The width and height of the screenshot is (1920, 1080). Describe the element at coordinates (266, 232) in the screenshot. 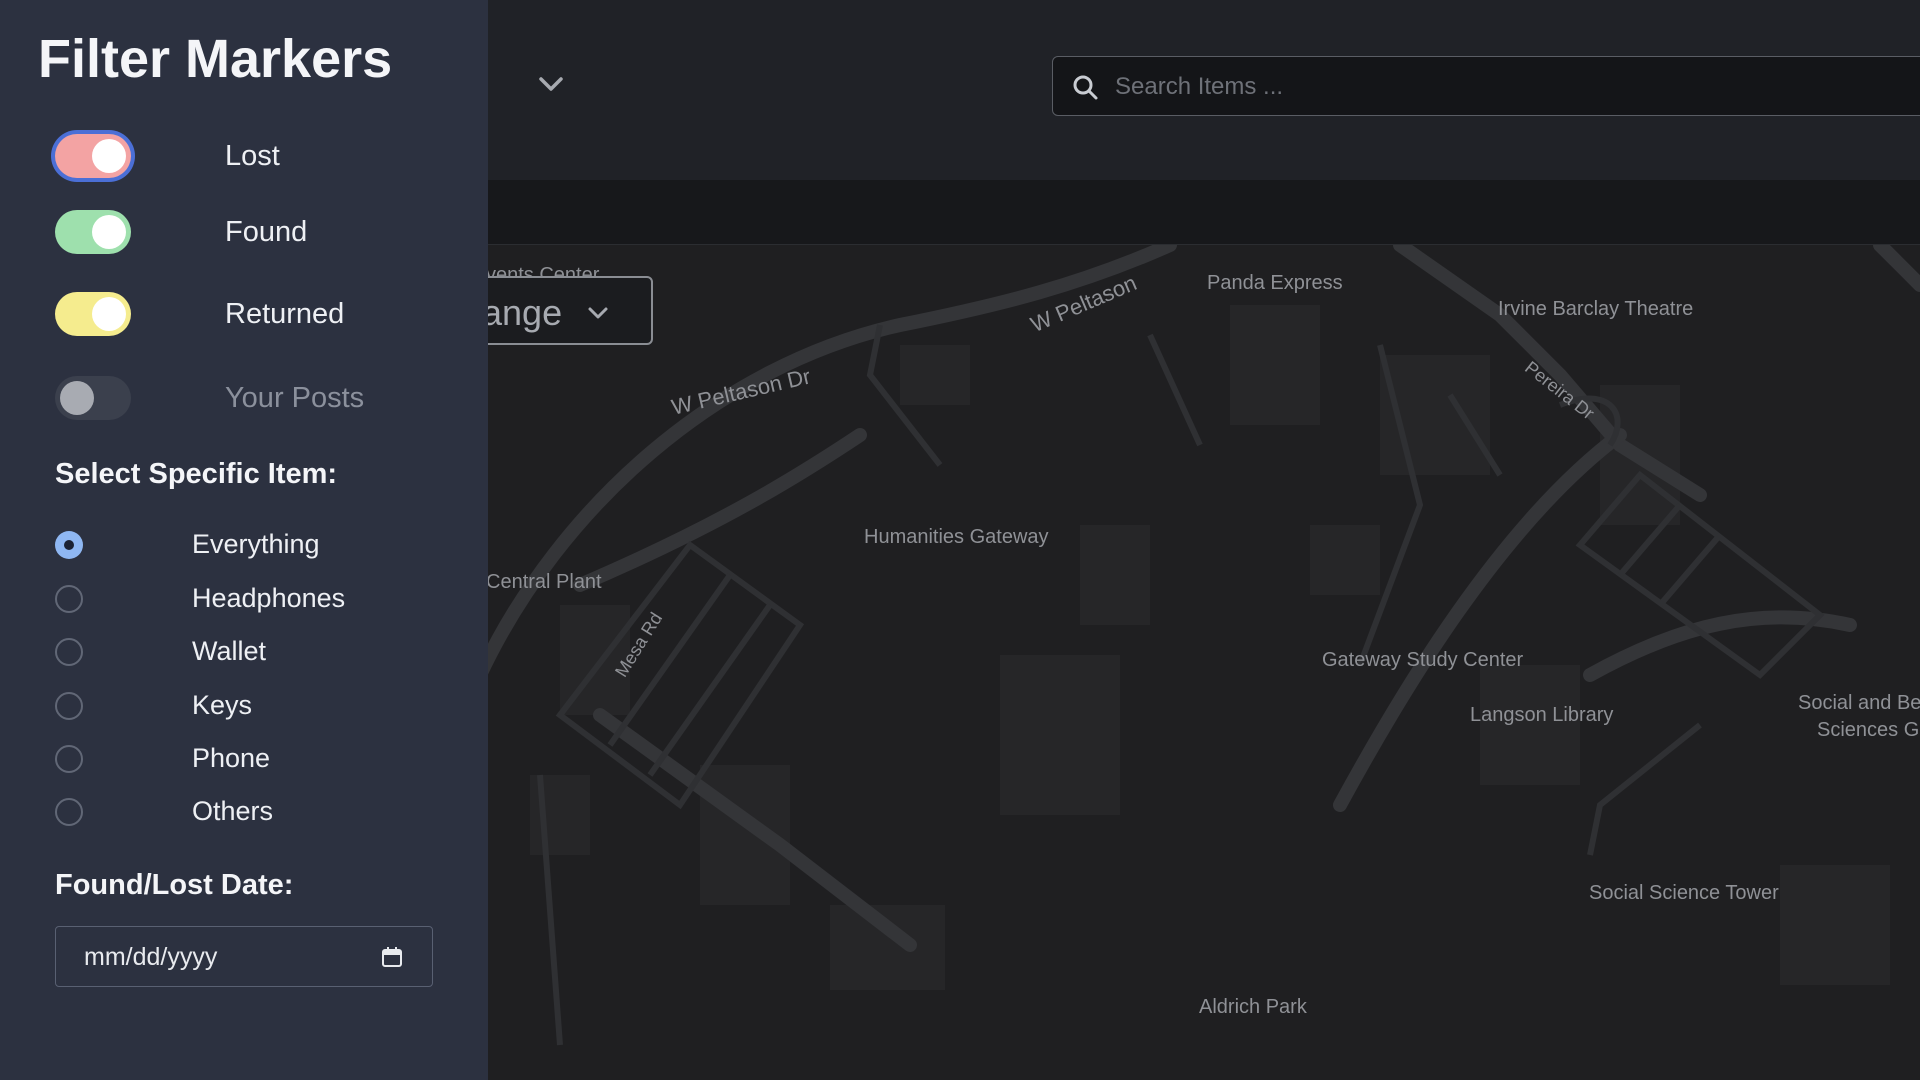

I see `toggle-label: Found` at that location.